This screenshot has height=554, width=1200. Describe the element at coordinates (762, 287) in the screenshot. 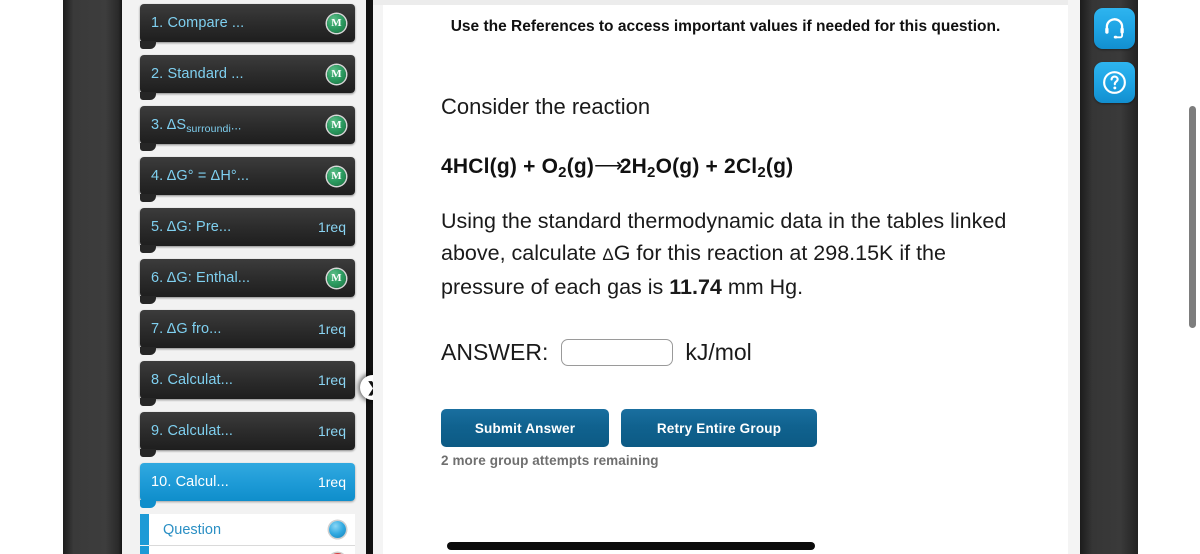

I see `instructions-part-c: mm Hg.` at that location.